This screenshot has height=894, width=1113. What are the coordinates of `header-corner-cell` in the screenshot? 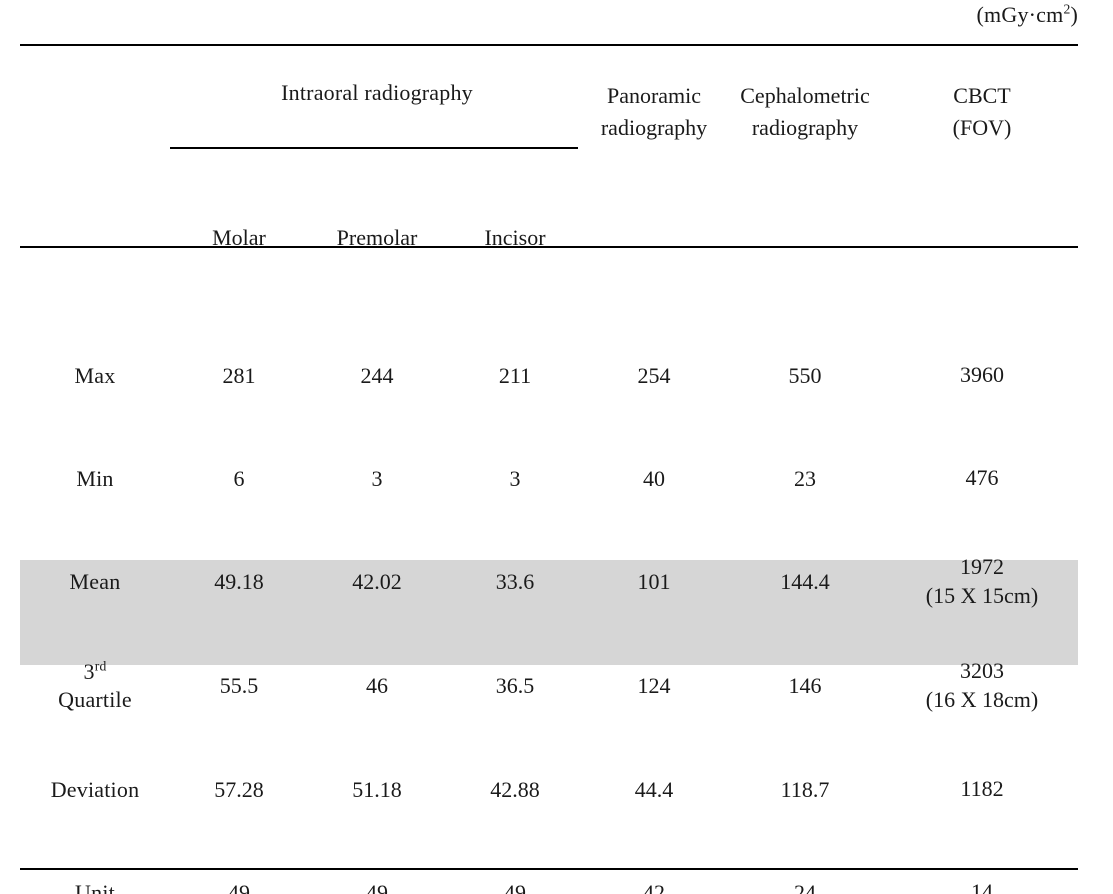 It's located at (95, 113).